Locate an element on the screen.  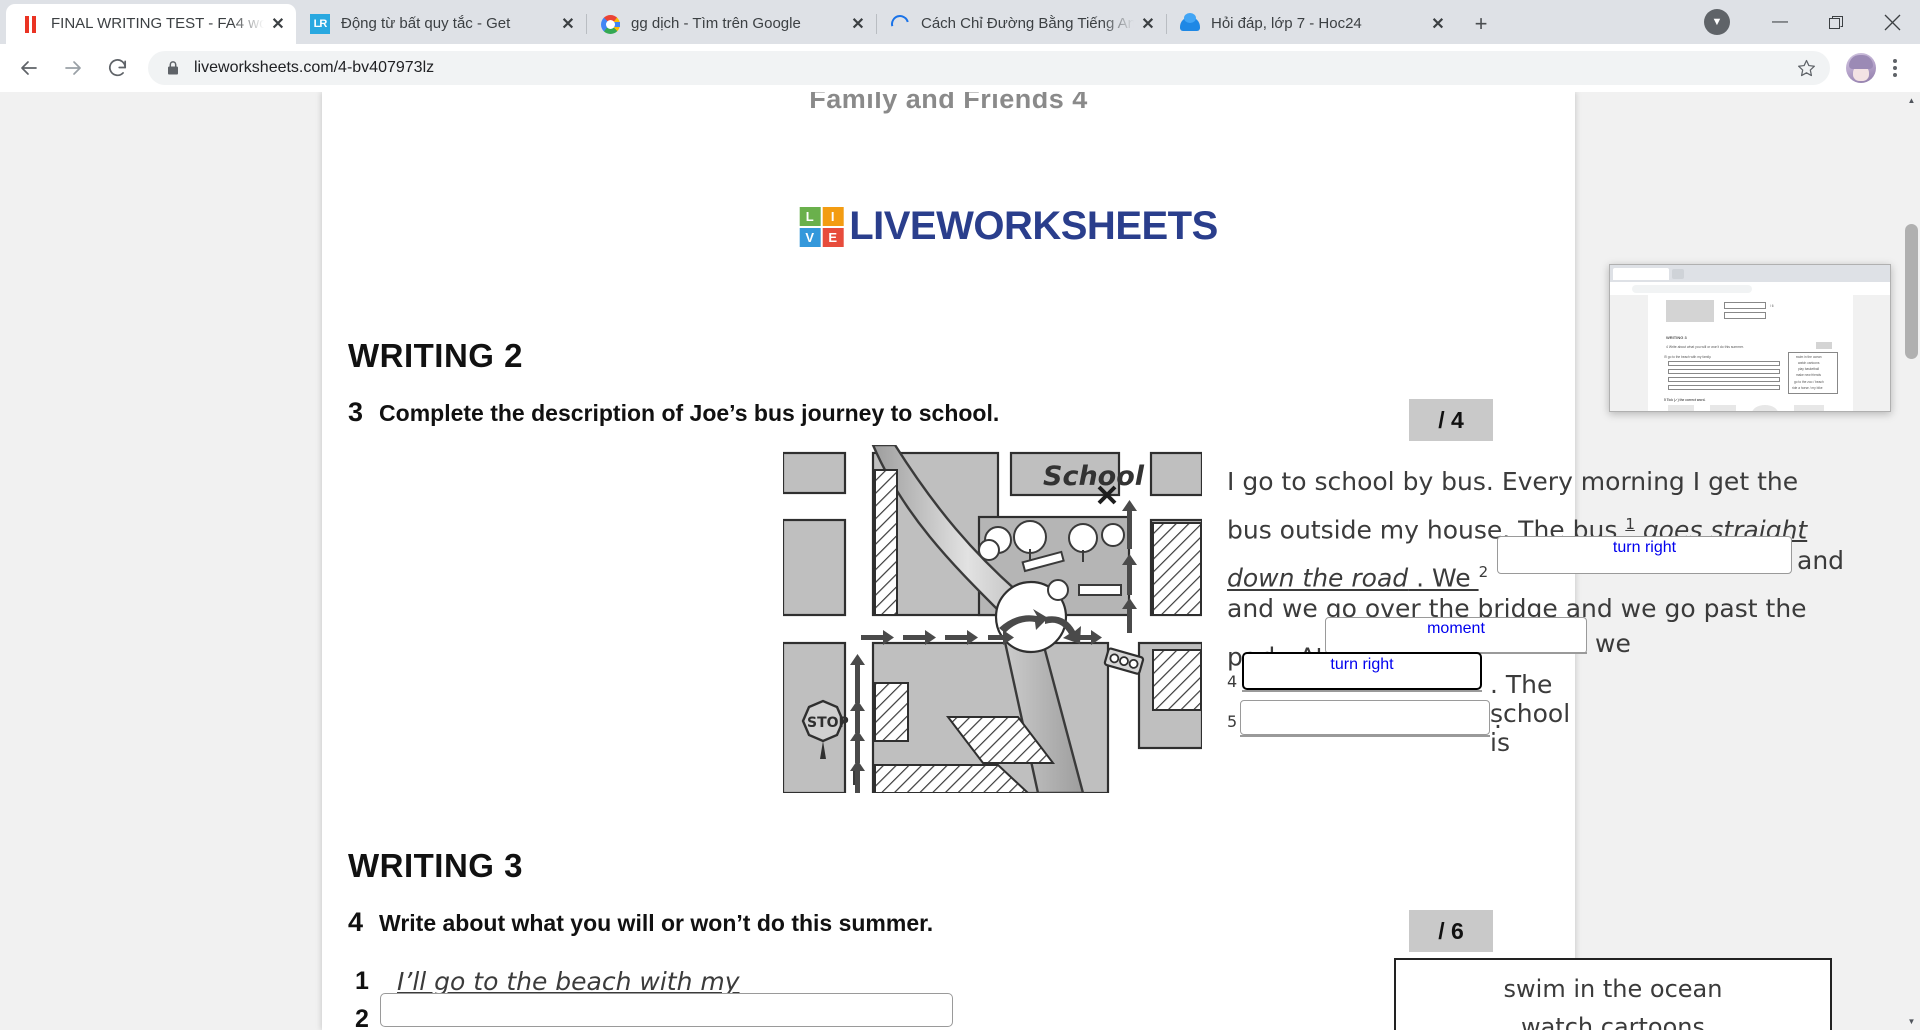
forward-arrow-icon is located at coordinates (73, 68).